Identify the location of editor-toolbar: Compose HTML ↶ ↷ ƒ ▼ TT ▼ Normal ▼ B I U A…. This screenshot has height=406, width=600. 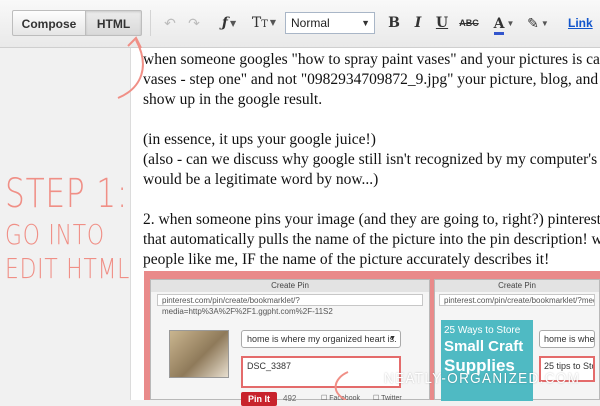
(300, 24).